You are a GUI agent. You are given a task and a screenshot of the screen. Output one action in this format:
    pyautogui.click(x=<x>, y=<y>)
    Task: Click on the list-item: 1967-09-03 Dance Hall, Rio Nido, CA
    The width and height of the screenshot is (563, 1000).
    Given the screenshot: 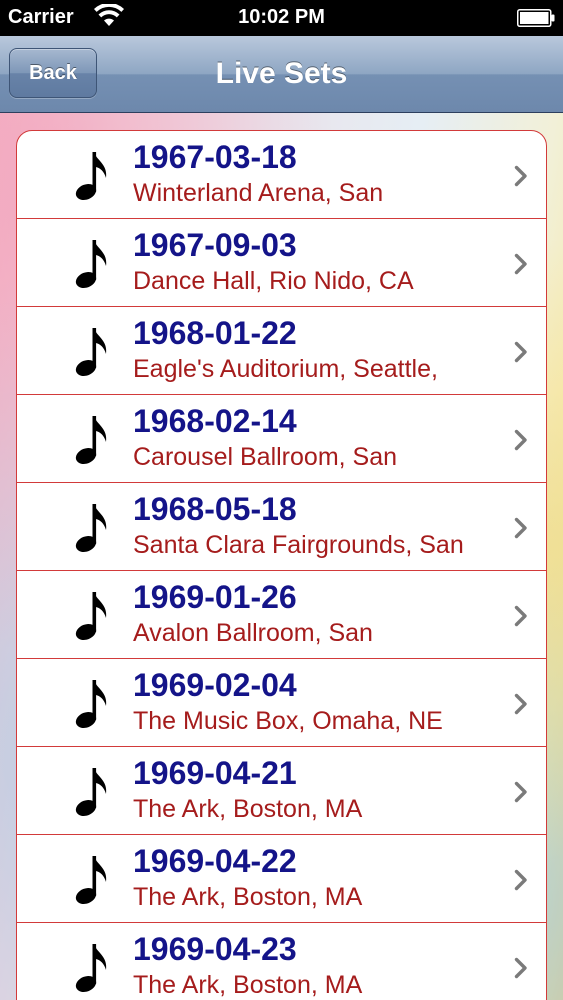 What is the action you would take?
    pyautogui.click(x=281, y=263)
    